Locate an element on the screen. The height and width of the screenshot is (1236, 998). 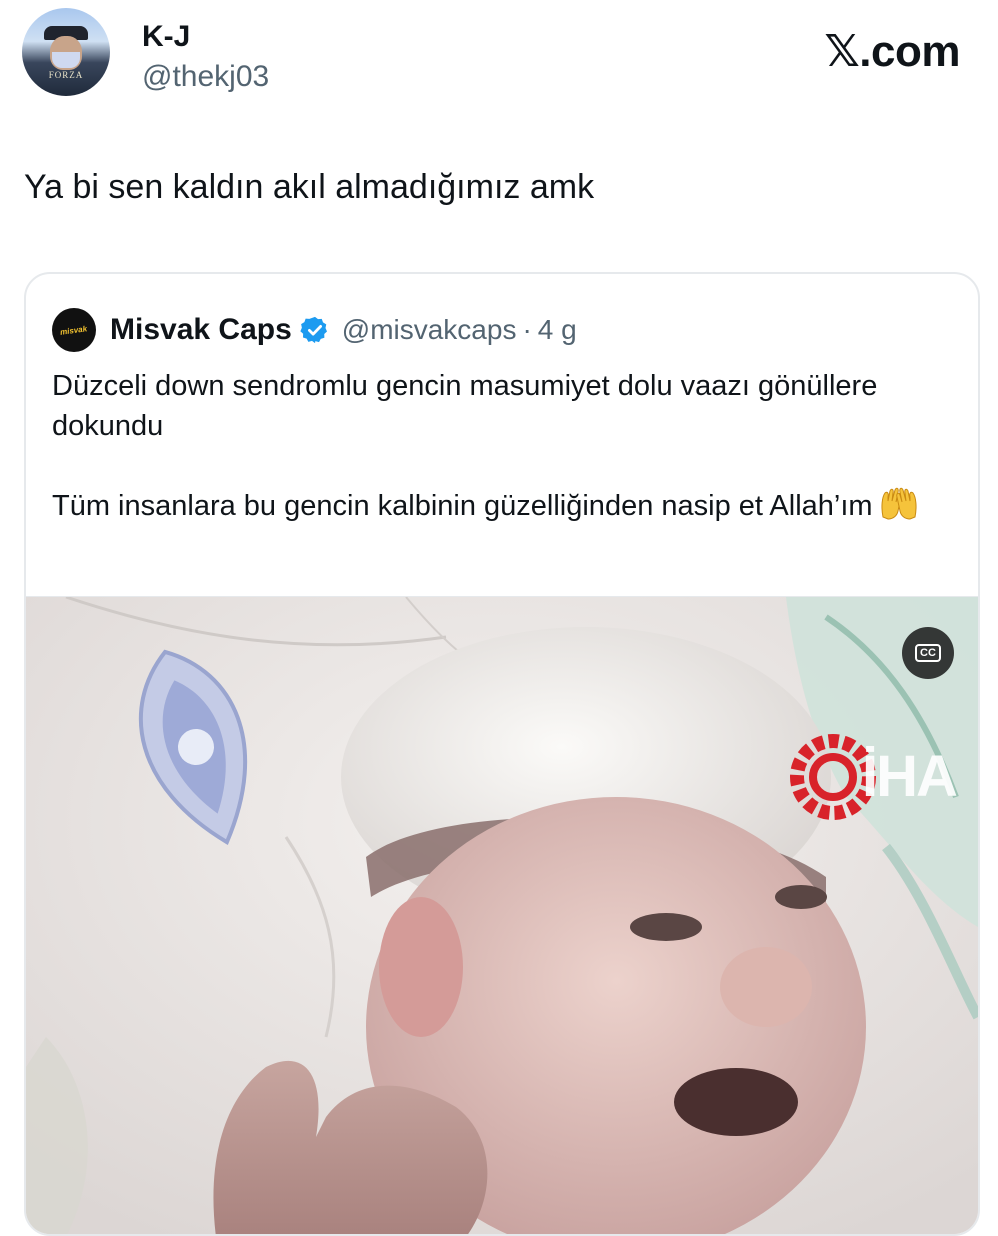
verified-badge-icon is located at coordinates (313, 330).